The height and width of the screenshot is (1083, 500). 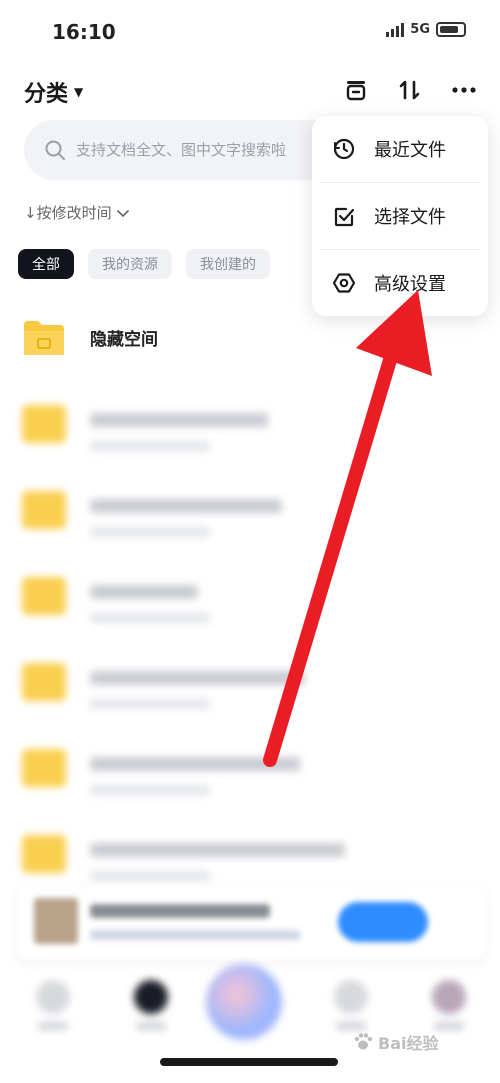 What do you see at coordinates (79, 92) in the screenshot?
I see `caret-down-icon: ▼` at bounding box center [79, 92].